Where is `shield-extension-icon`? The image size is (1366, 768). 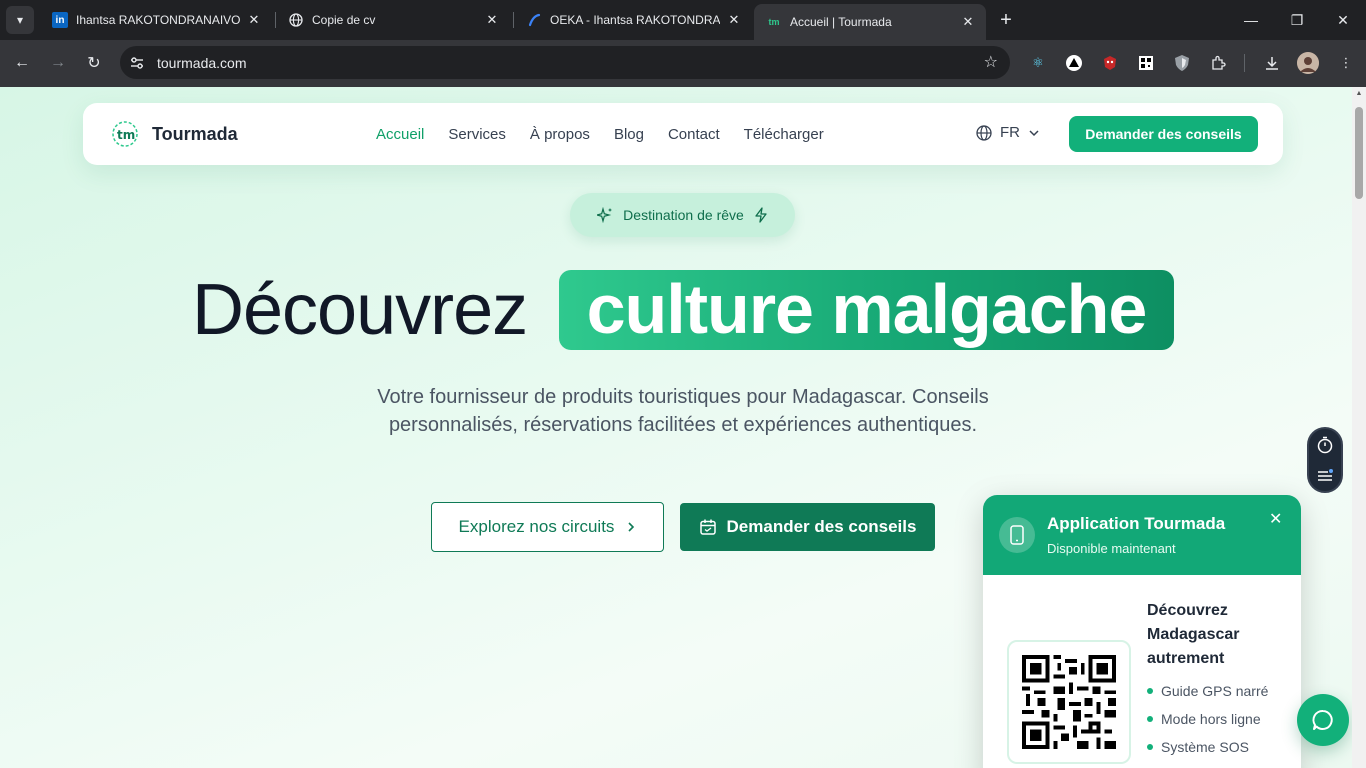
shield-extension-icon is located at coordinates (1182, 63).